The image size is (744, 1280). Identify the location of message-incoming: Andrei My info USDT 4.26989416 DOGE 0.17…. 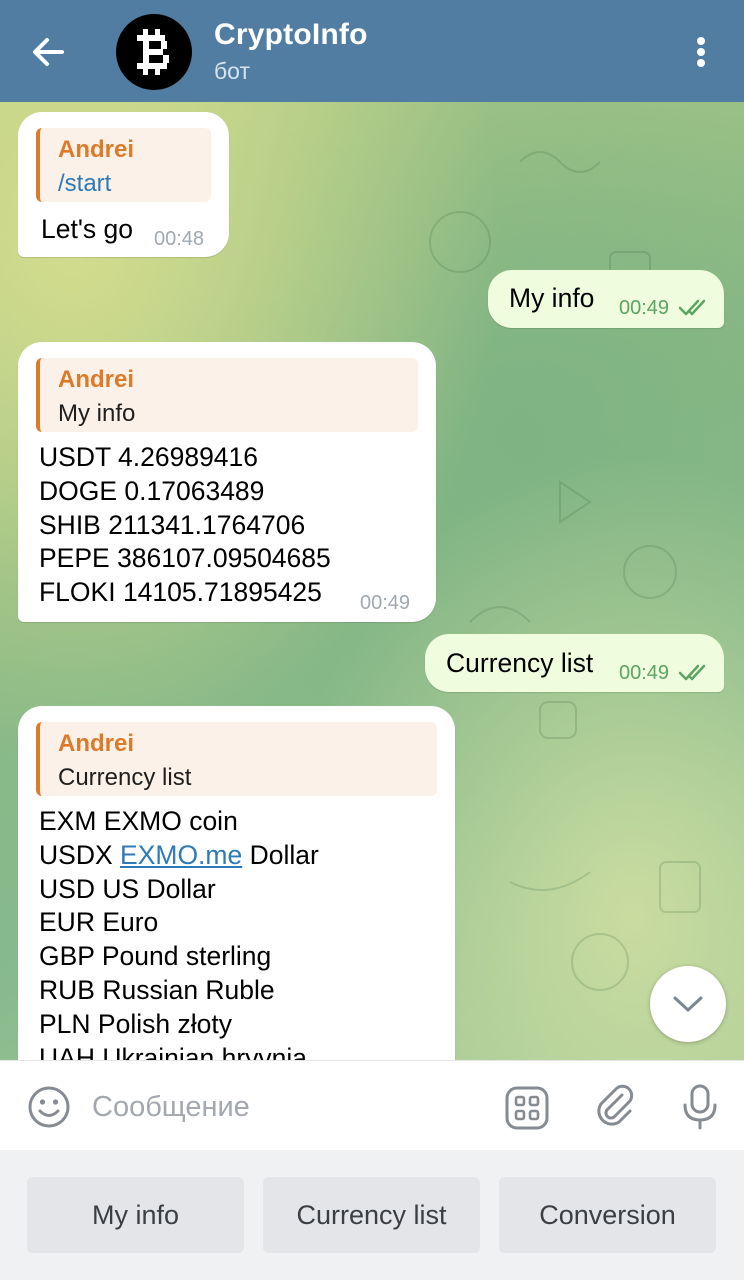
(227, 482).